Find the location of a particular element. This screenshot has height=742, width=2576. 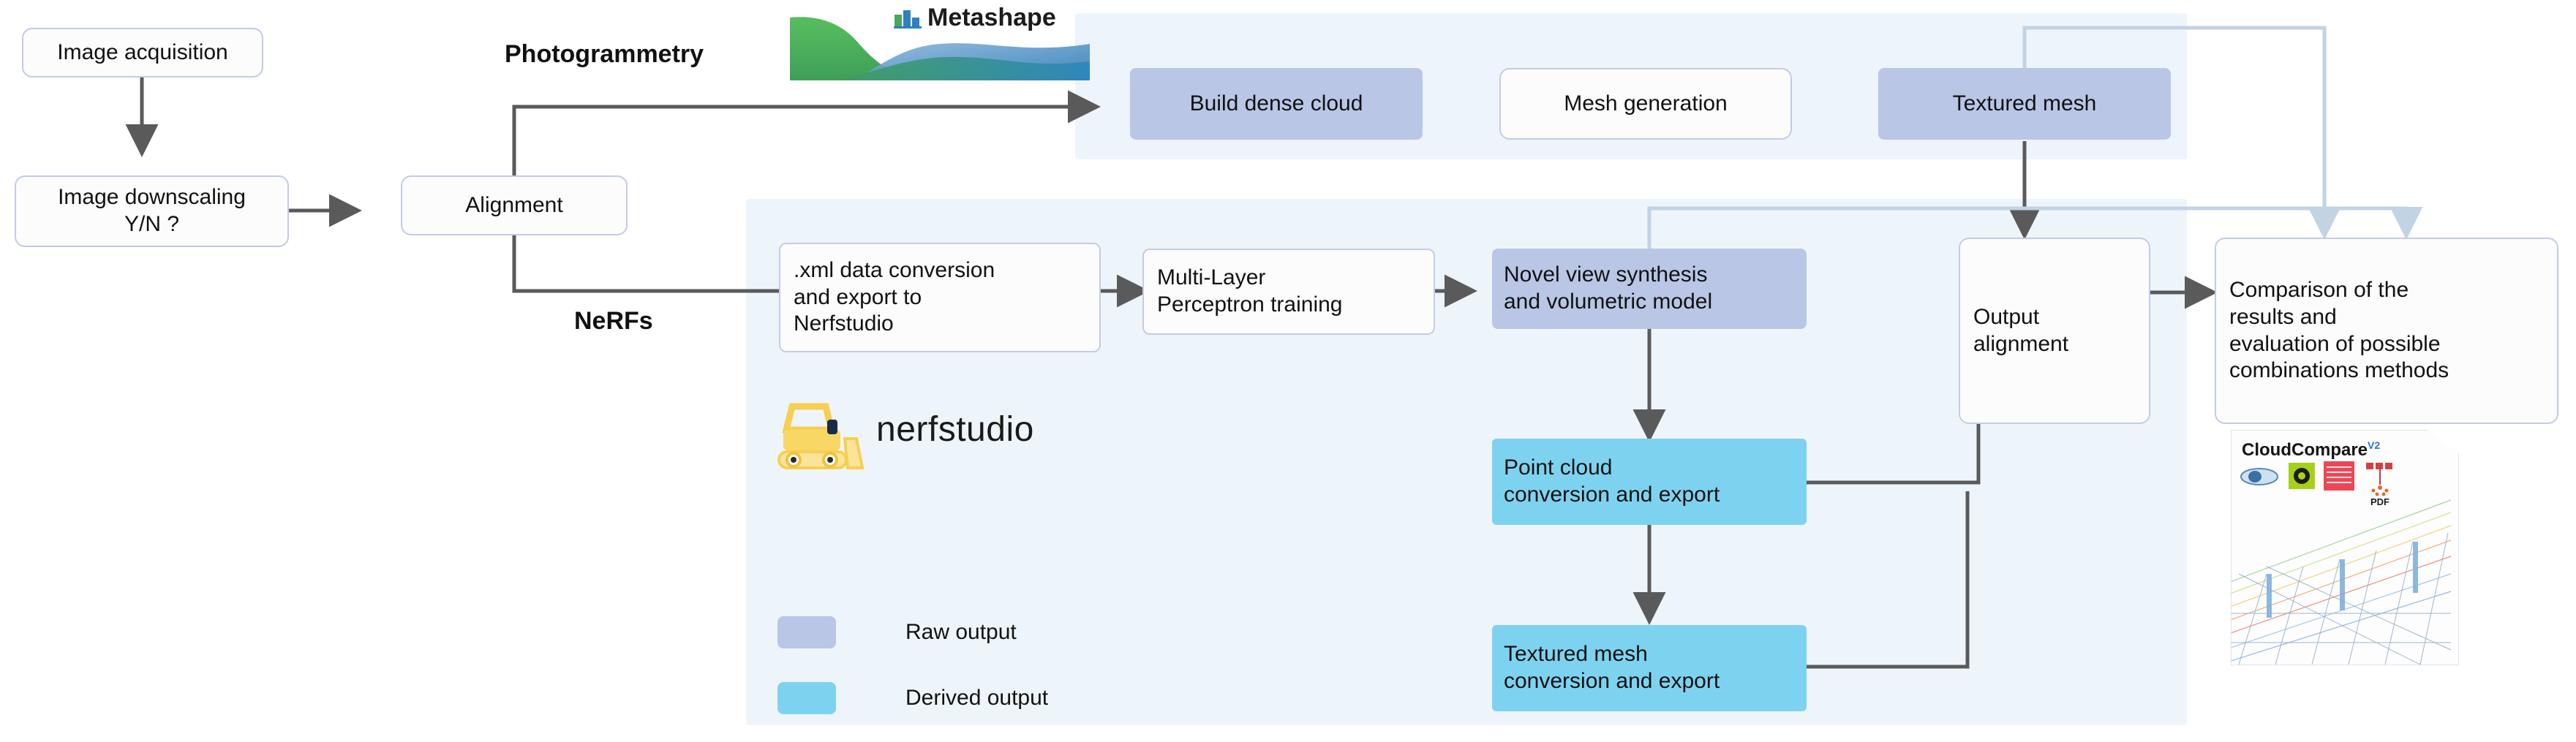

cloudcompare-logo: CloudCompareV2 PDF is located at coordinates (2345, 548).